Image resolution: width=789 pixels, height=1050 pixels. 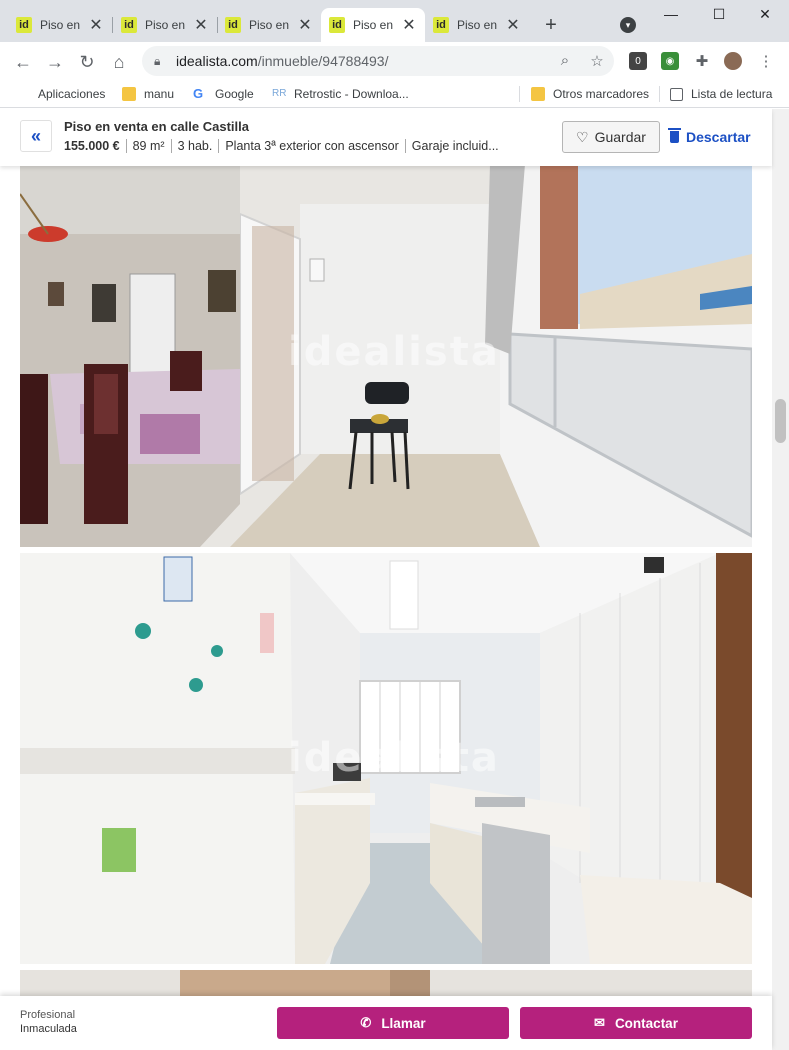 What do you see at coordinates (366, 1022) in the screenshot?
I see `phone-icon: ✆` at bounding box center [366, 1022].